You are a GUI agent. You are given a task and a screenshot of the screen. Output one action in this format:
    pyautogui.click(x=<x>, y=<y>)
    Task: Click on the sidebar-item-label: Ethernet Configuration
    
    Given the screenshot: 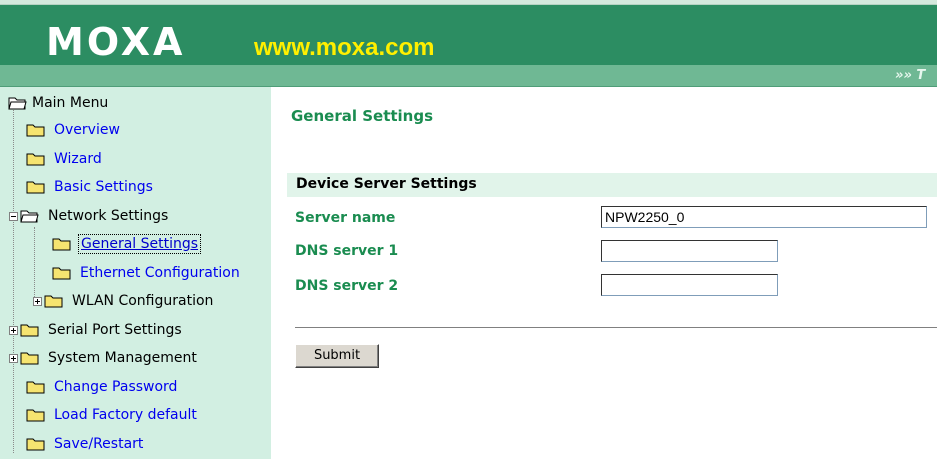 What is the action you would take?
    pyautogui.click(x=160, y=273)
    